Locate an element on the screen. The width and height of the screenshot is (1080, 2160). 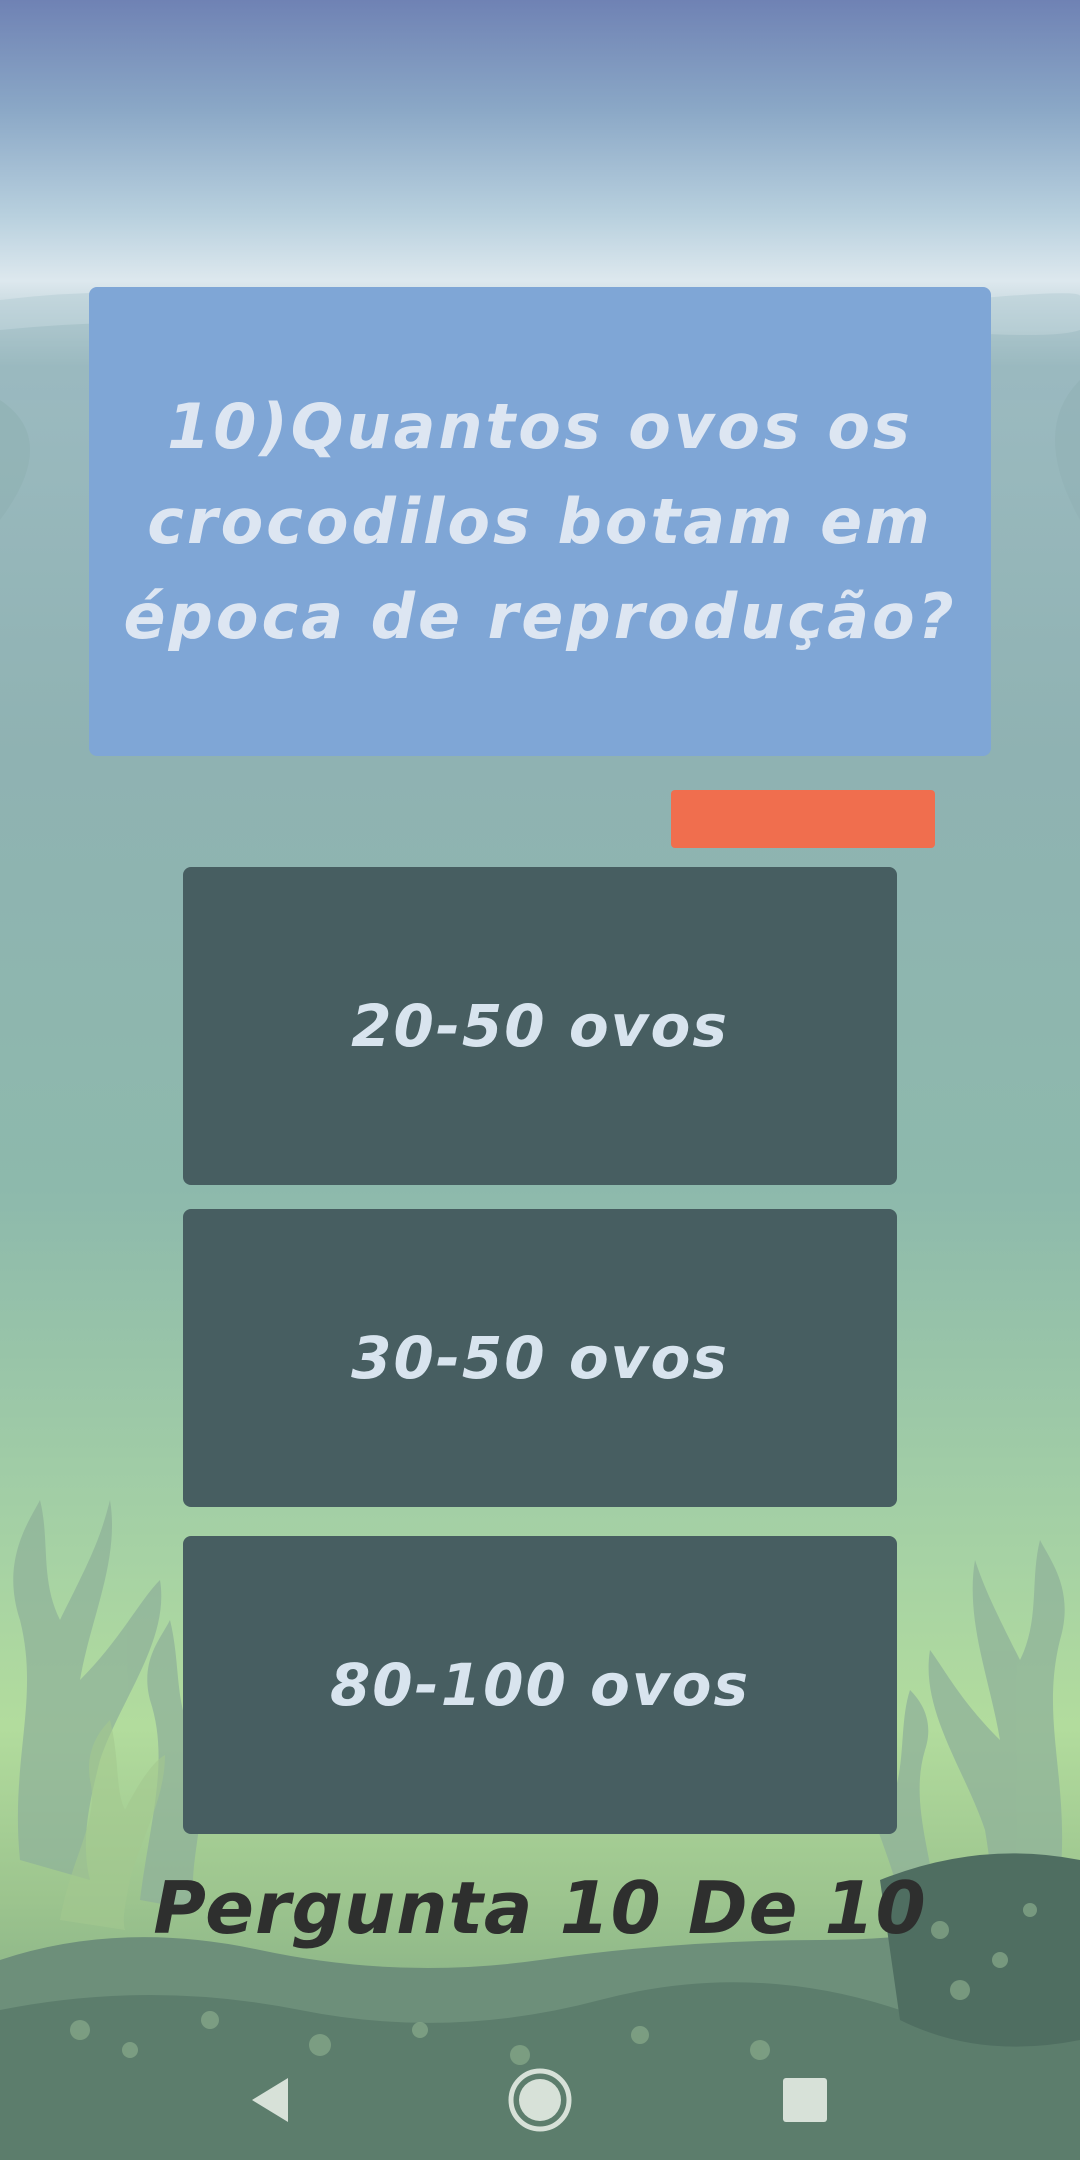
system-navigation-bar is located at coordinates (540, 2100).